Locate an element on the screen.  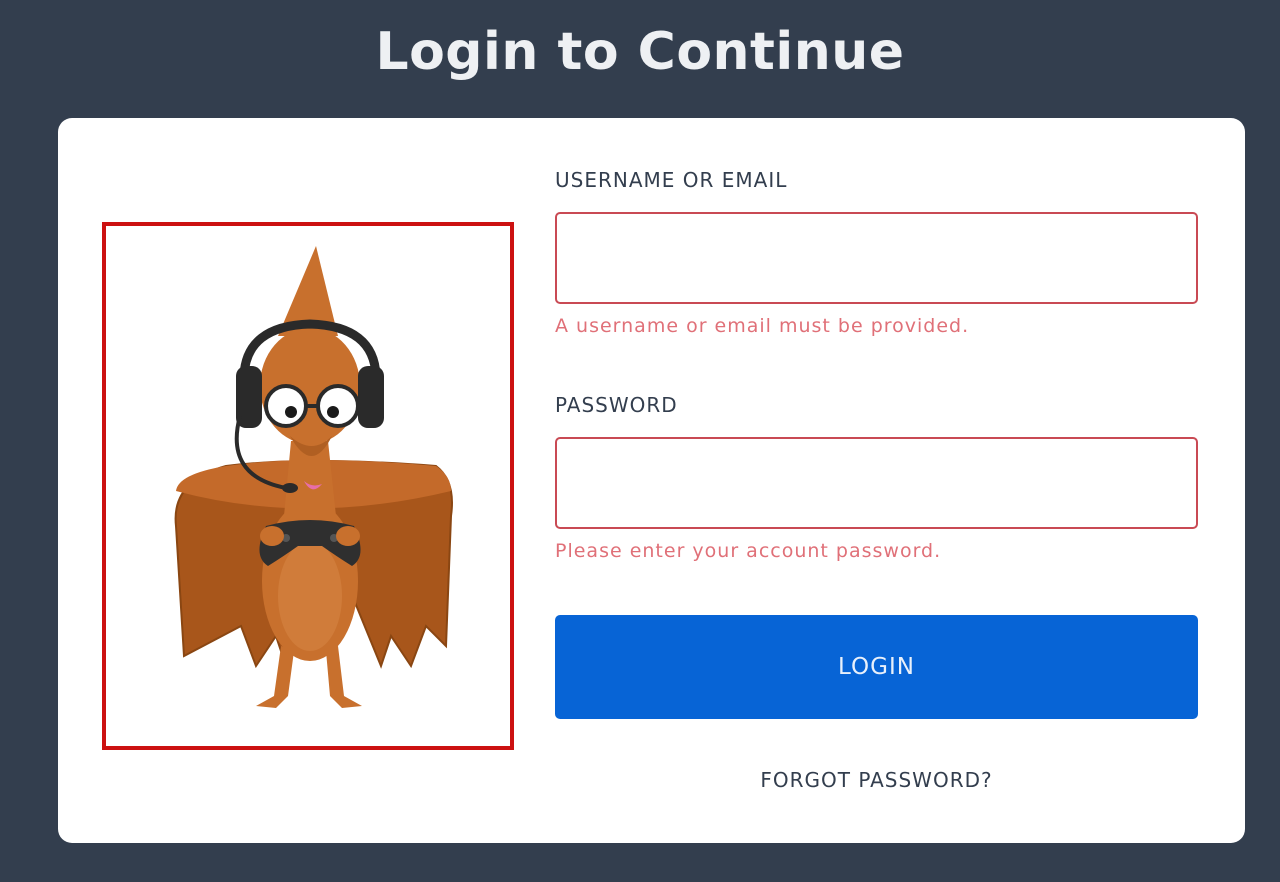
username-email-input is located at coordinates (876, 258).